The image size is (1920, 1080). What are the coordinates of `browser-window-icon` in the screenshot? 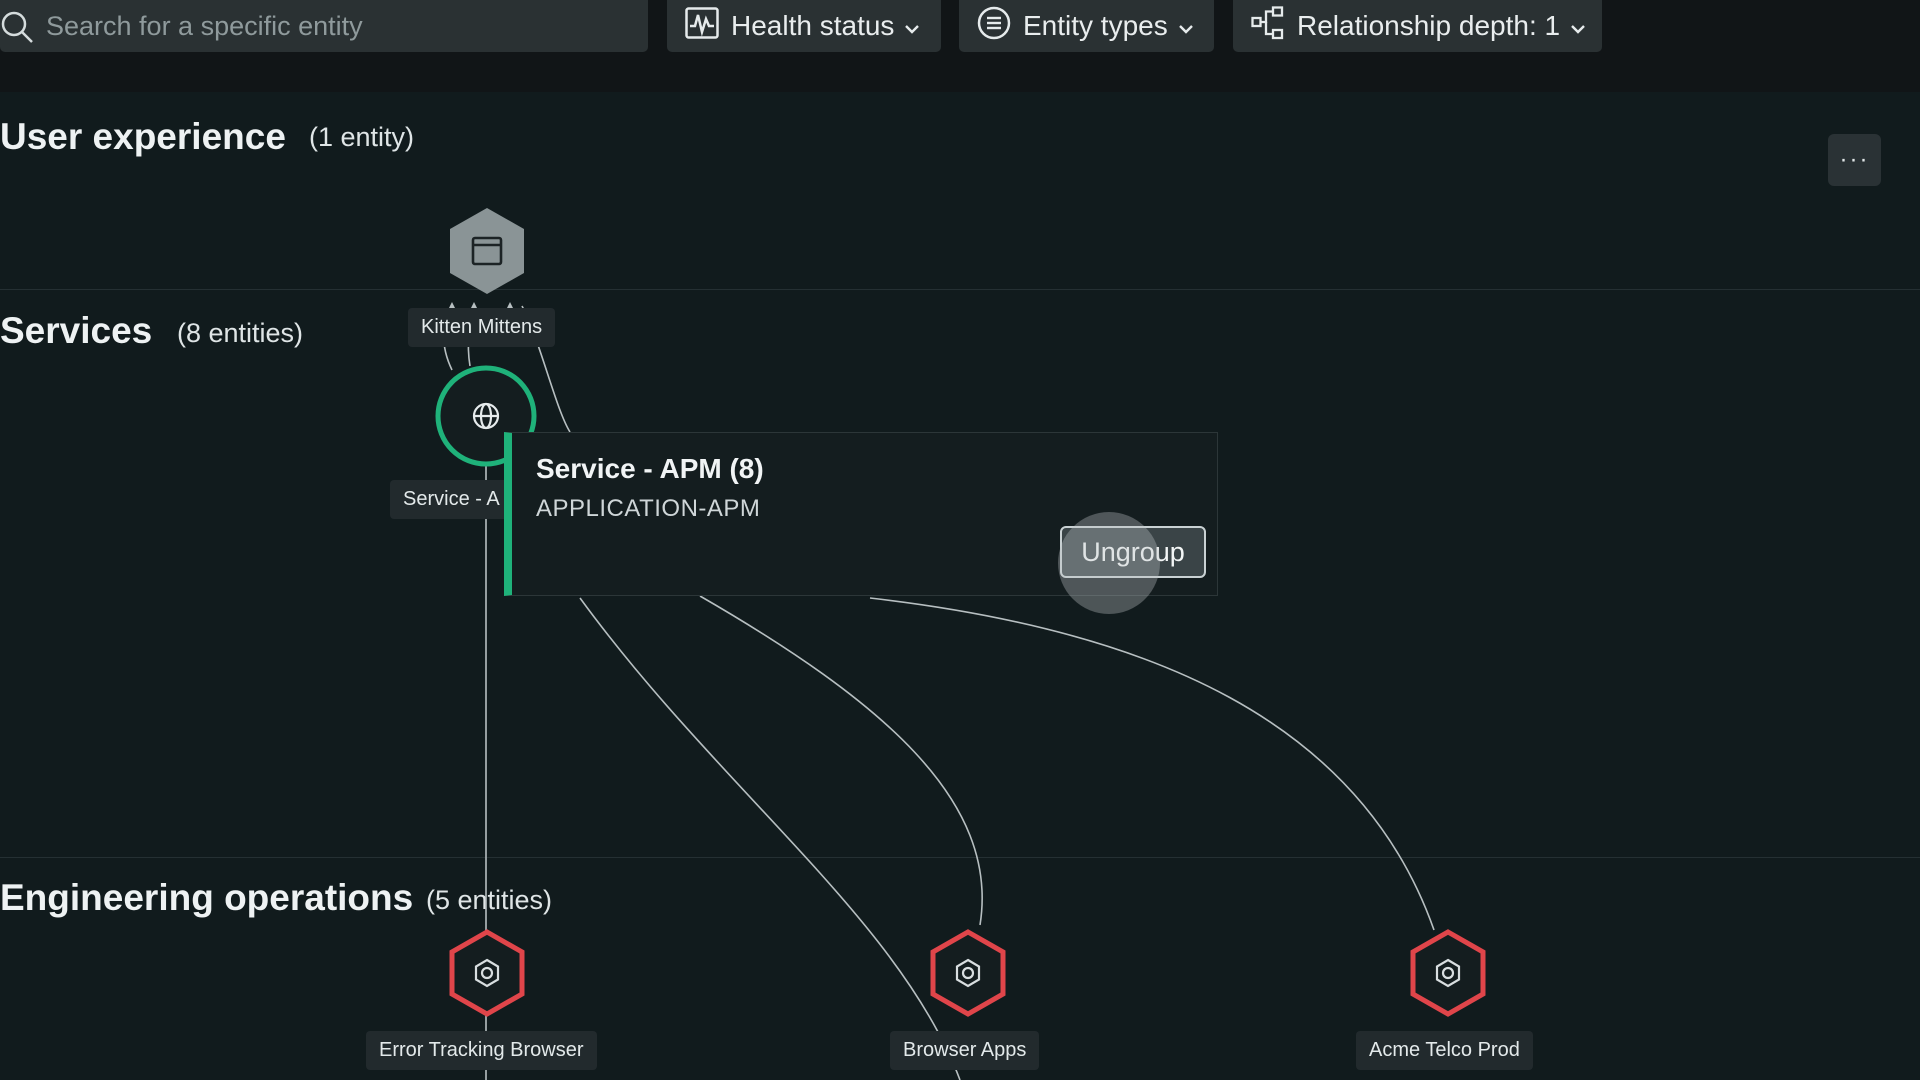 It's located at (487, 253).